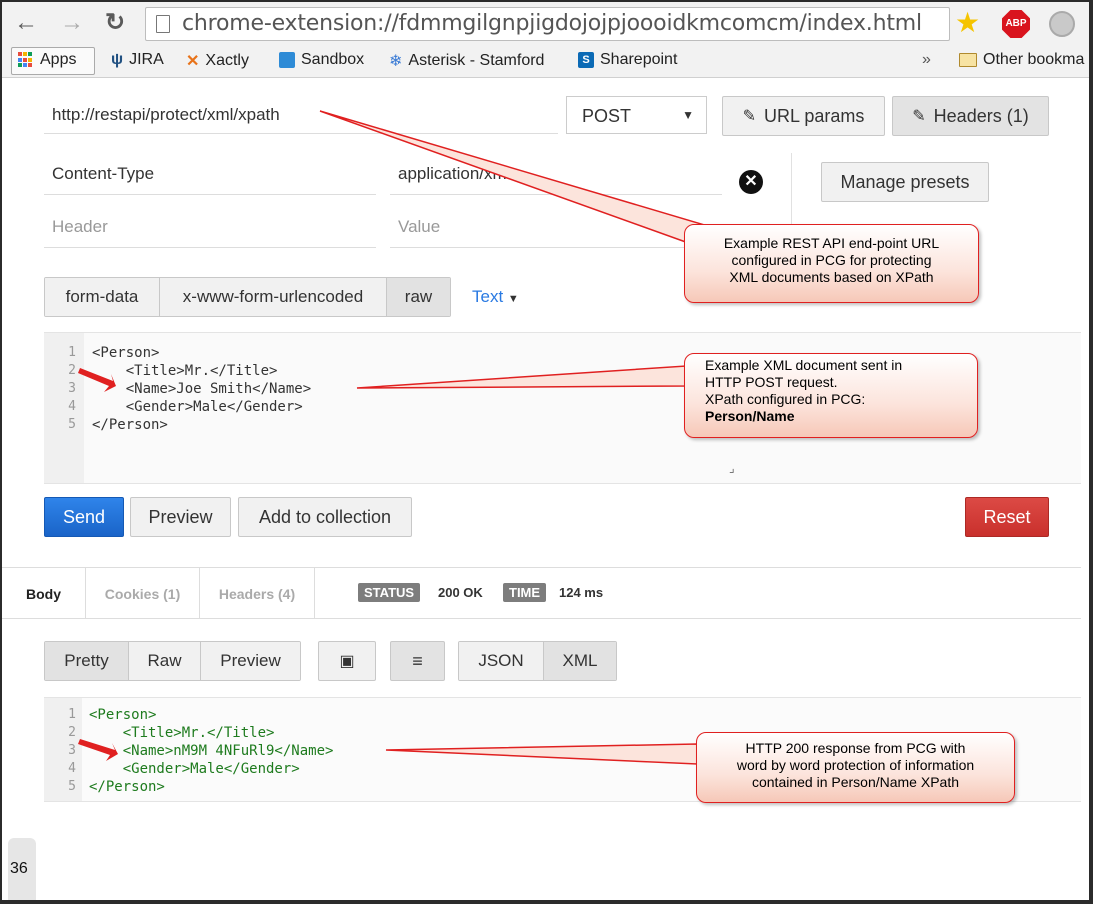  Describe the element at coordinates (771, 382) in the screenshot. I see `callout-line: HTTP POST request.` at that location.